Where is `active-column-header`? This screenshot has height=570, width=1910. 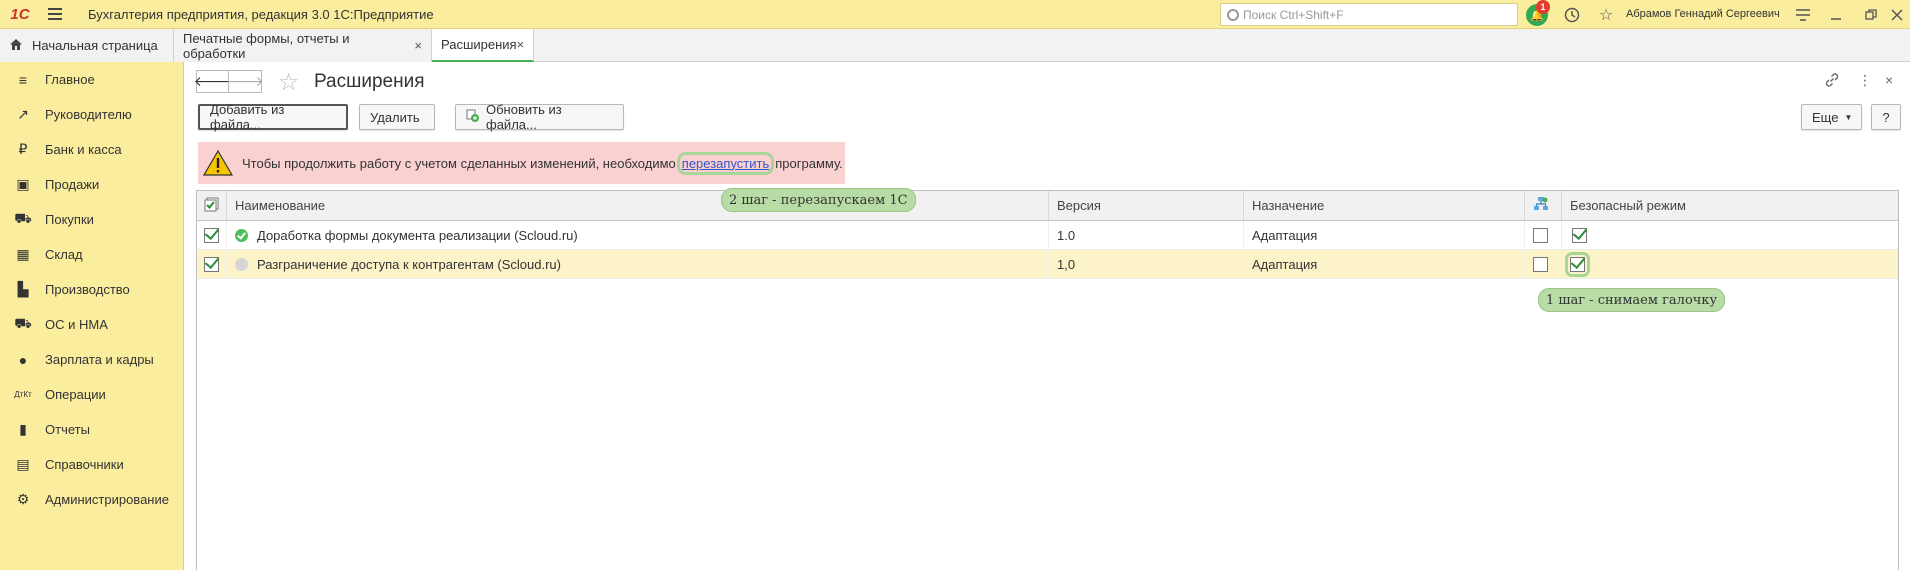
active-column-header is located at coordinates (212, 205).